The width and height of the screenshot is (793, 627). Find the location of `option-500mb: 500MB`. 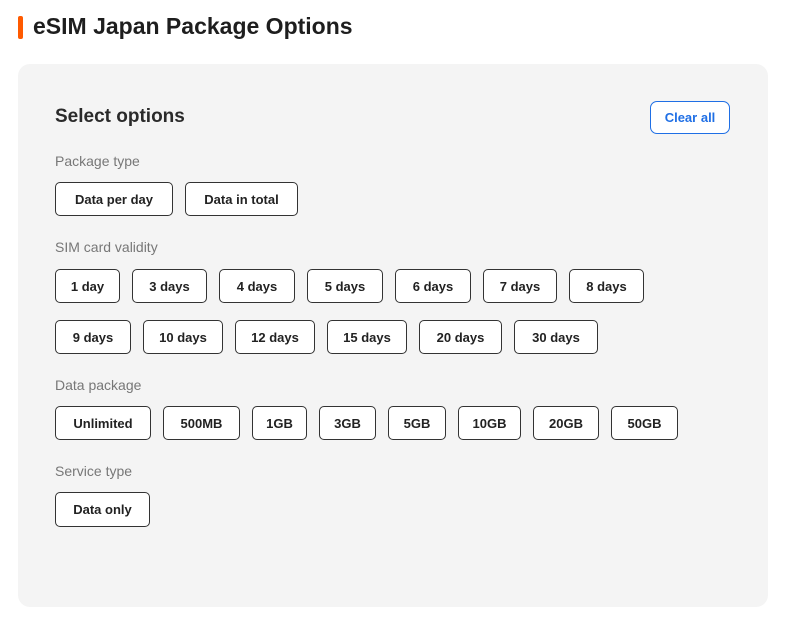

option-500mb: 500MB is located at coordinates (201, 423).